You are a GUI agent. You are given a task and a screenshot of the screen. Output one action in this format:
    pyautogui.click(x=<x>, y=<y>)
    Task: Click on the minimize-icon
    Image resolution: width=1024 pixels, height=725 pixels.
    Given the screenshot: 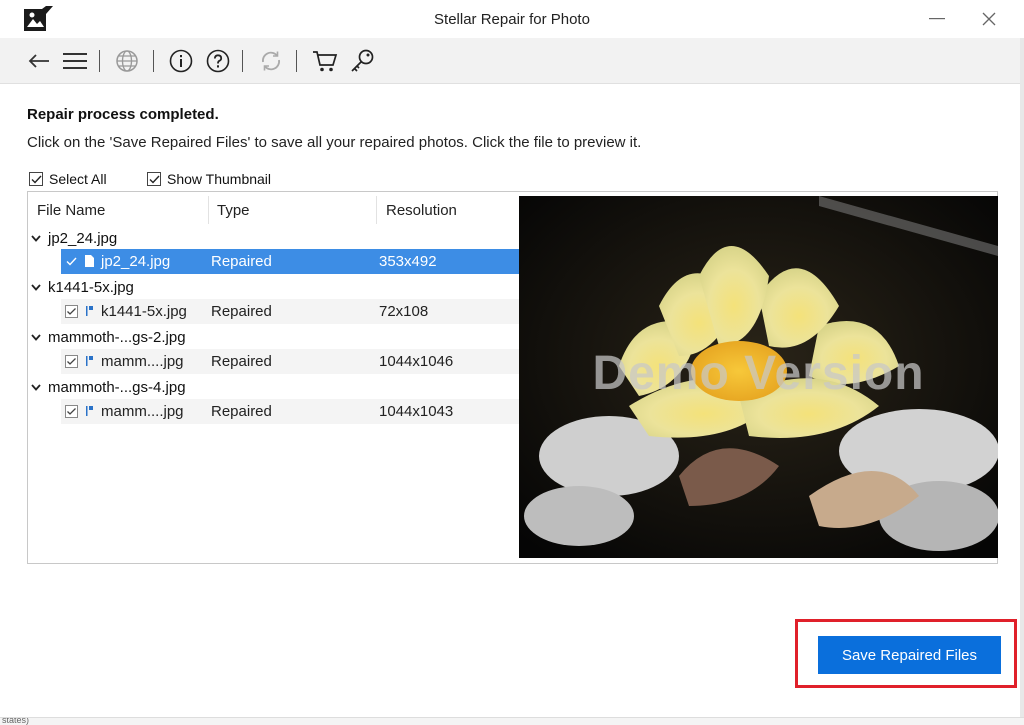 What is the action you would take?
    pyautogui.click(x=937, y=19)
    